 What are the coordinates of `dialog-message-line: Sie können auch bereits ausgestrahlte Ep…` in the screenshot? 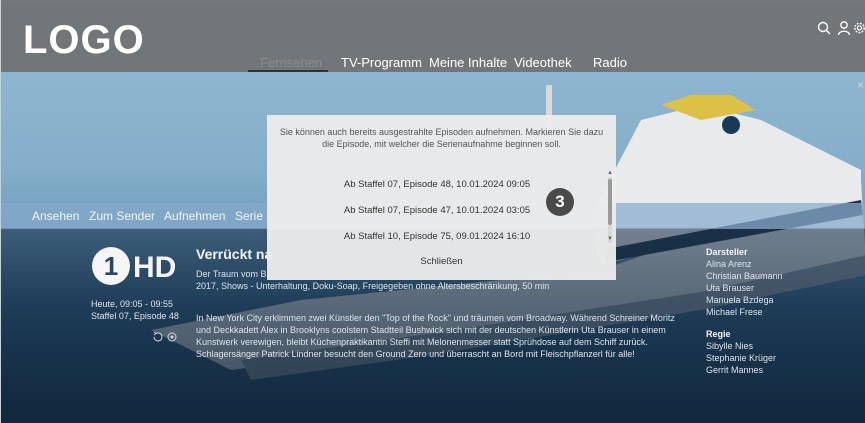 It's located at (441, 132).